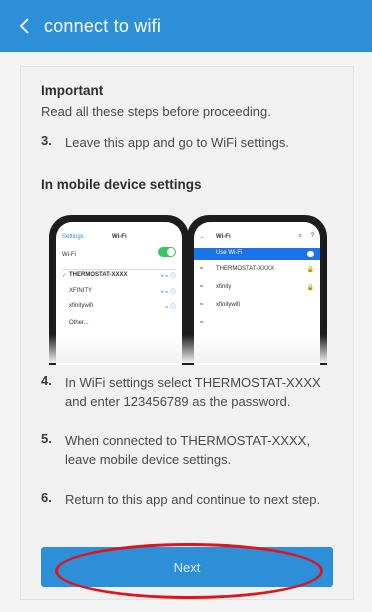  What do you see at coordinates (257, 254) in the screenshot?
I see `use-wifi-bar: Use Wi-Fi` at bounding box center [257, 254].